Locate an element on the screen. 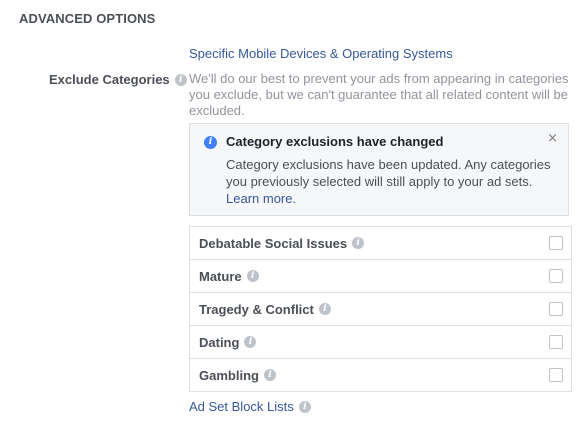 This screenshot has height=424, width=587. learn-more-link: Learn more. is located at coordinates (261, 198).